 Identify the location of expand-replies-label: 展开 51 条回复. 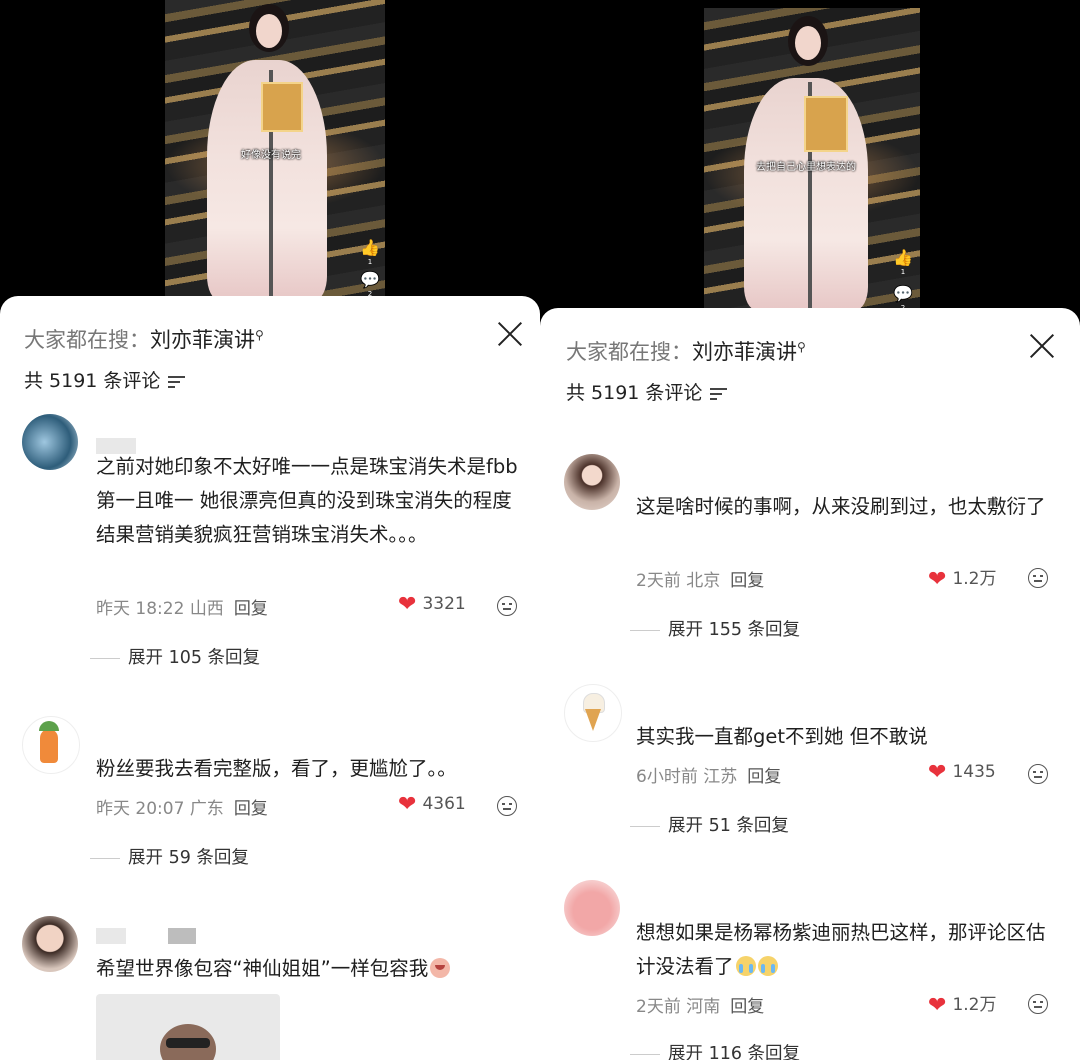
(728, 826).